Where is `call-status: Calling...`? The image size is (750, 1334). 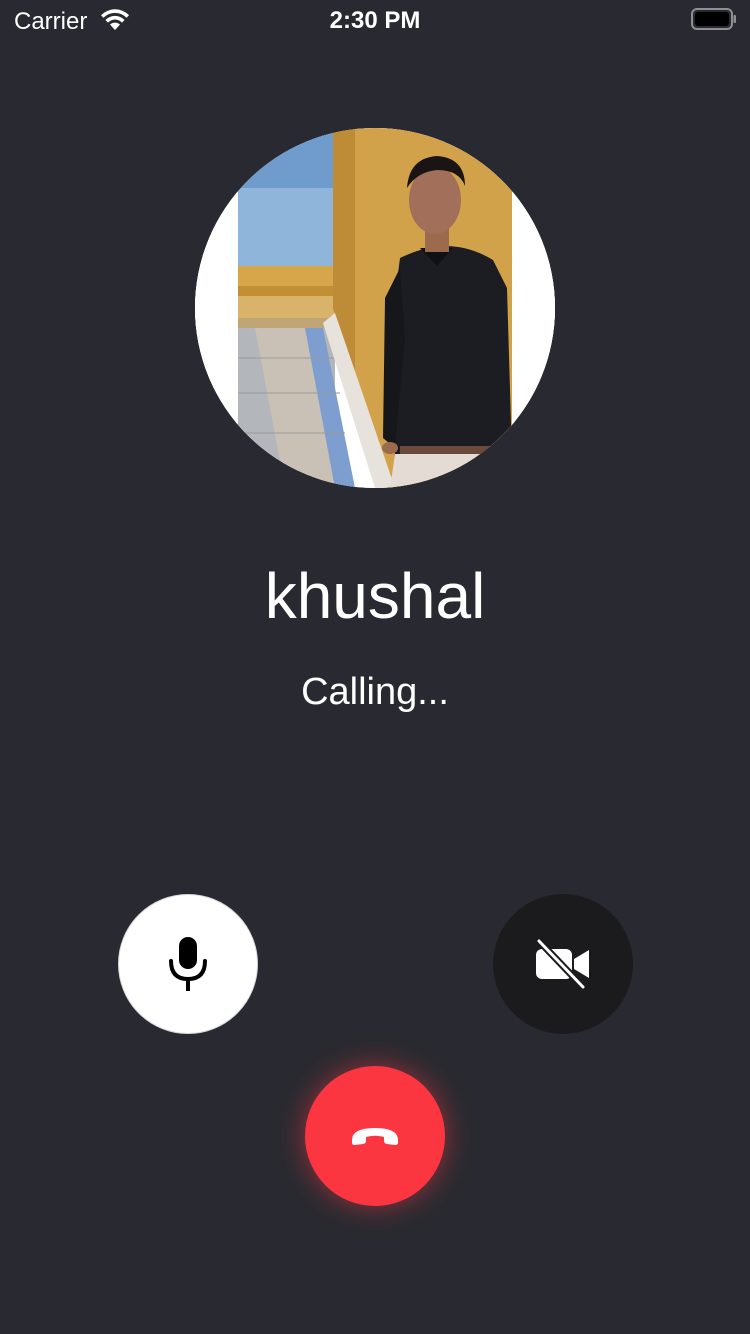
call-status: Calling... is located at coordinates (375, 692).